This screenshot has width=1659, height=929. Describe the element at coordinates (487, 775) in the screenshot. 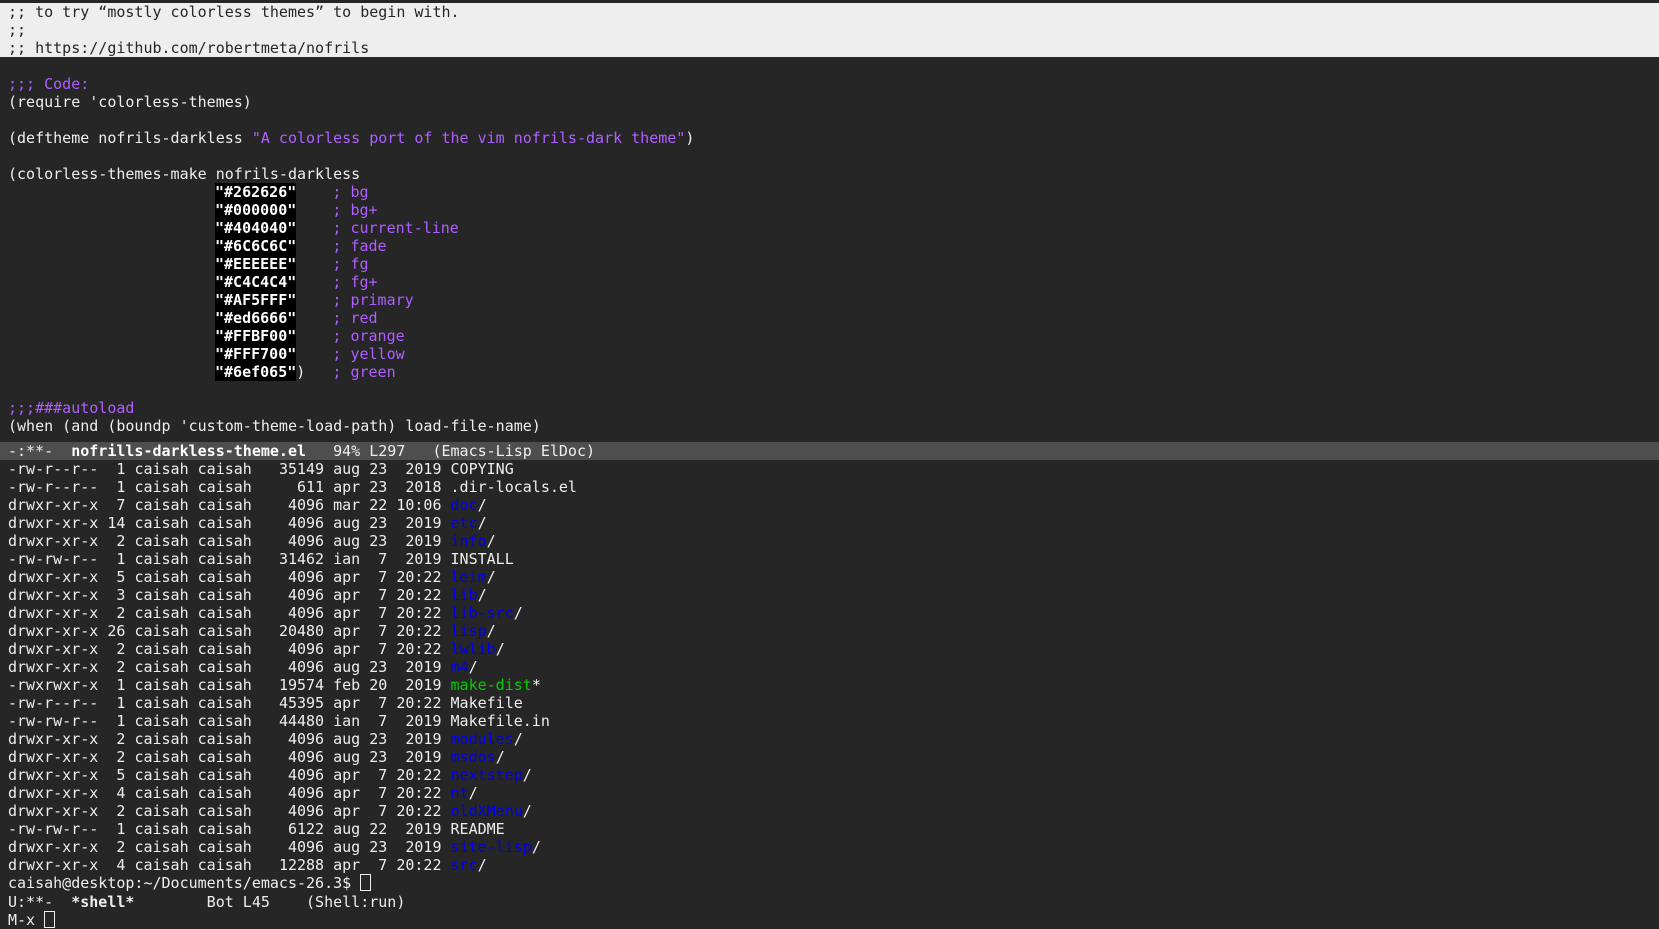

I see `listing-name: nextstep` at that location.